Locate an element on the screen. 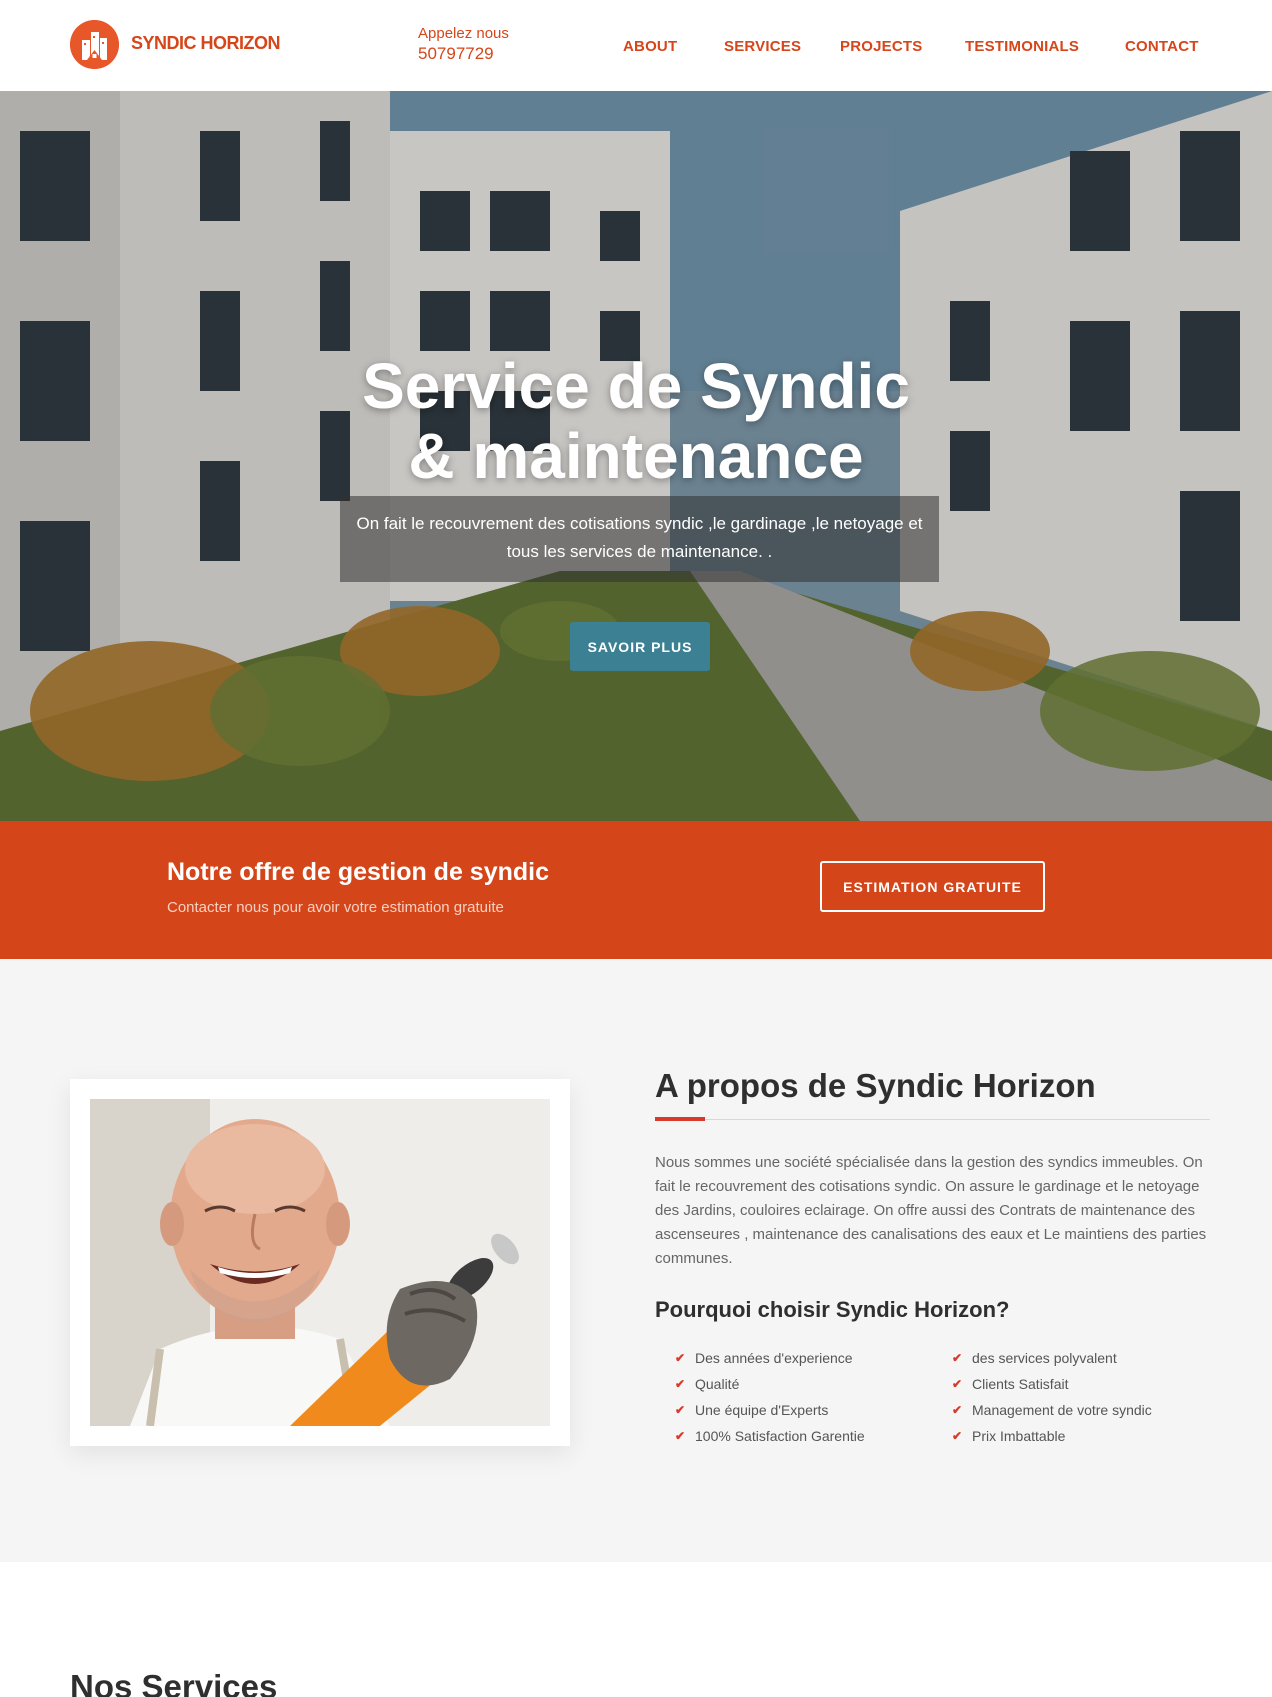 The image size is (1272, 1697). nav-contact: CONTACT is located at coordinates (1162, 46).